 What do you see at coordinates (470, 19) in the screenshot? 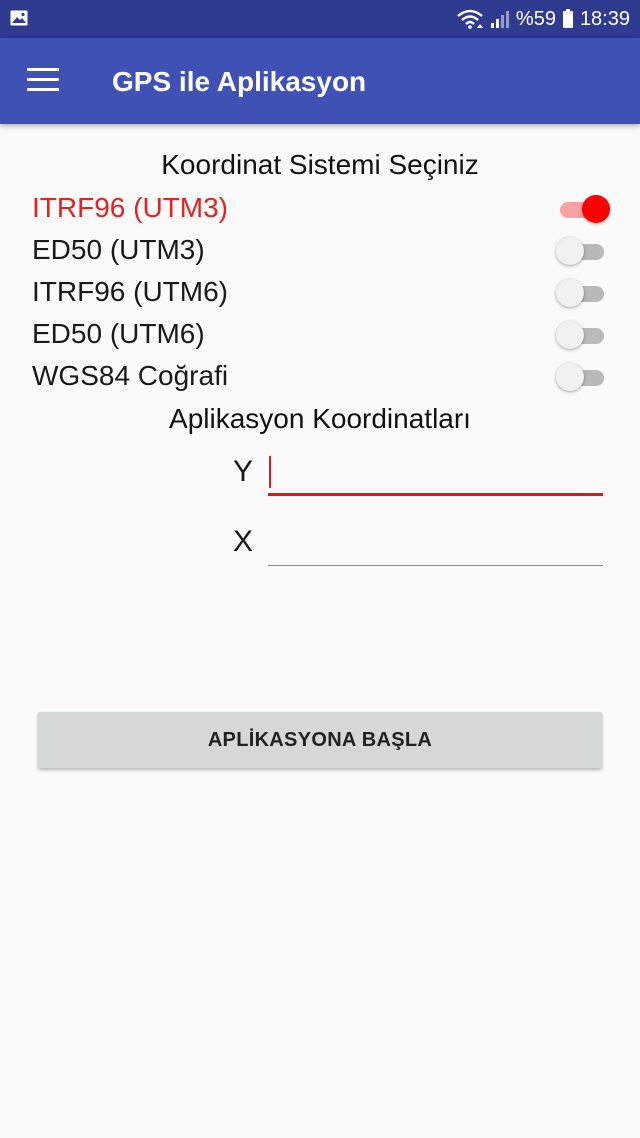
I see `wifi-icon` at bounding box center [470, 19].